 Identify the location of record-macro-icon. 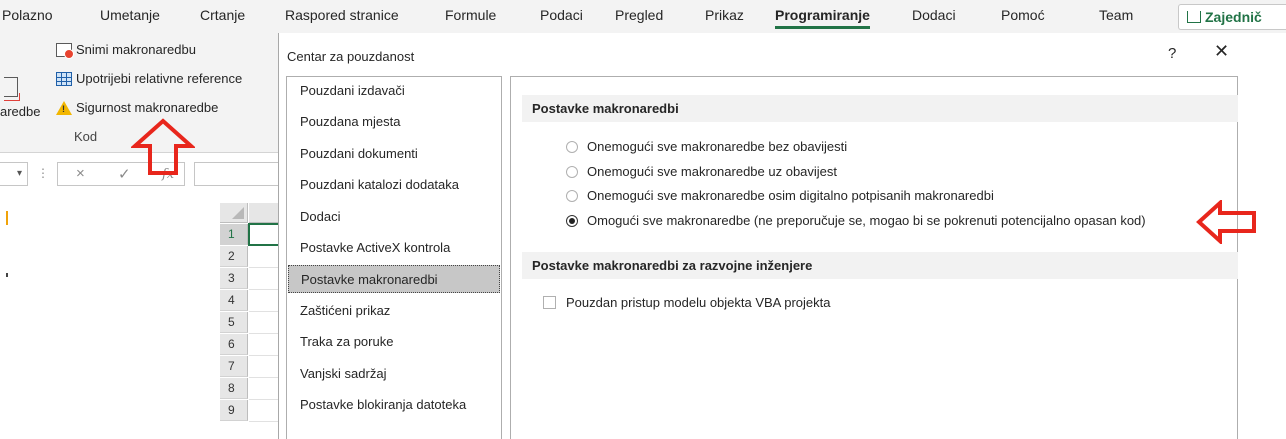
(65, 50).